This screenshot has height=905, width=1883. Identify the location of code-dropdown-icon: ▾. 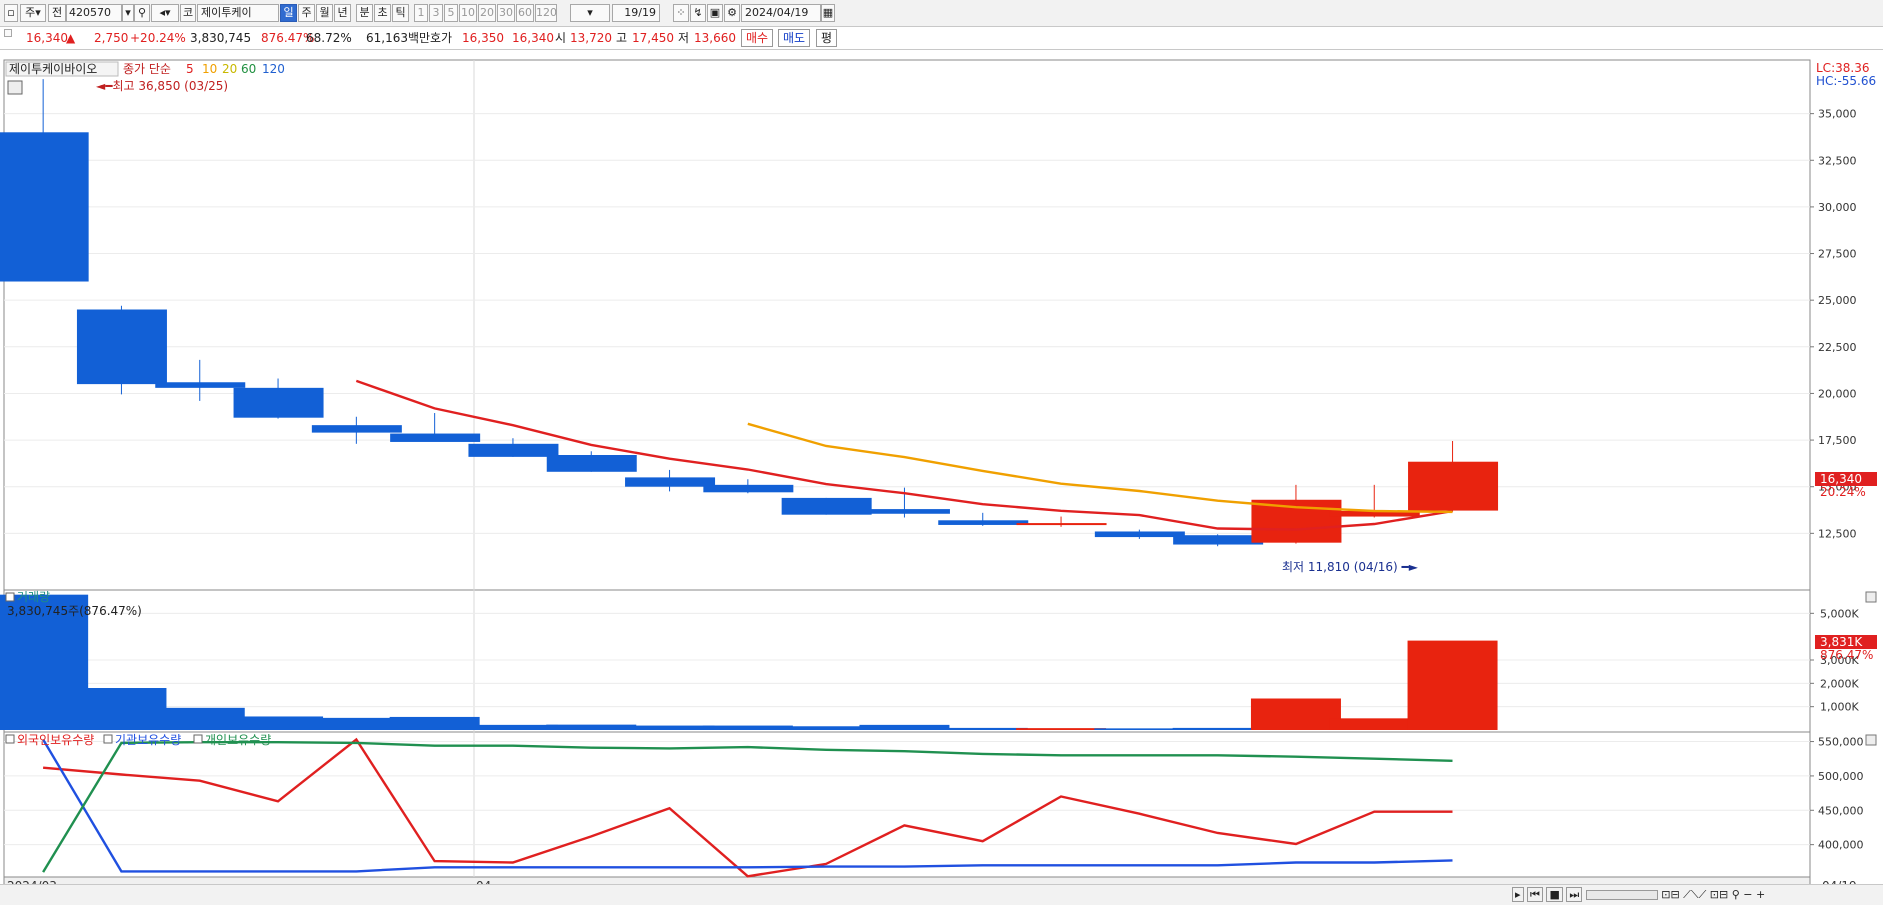
(128, 13).